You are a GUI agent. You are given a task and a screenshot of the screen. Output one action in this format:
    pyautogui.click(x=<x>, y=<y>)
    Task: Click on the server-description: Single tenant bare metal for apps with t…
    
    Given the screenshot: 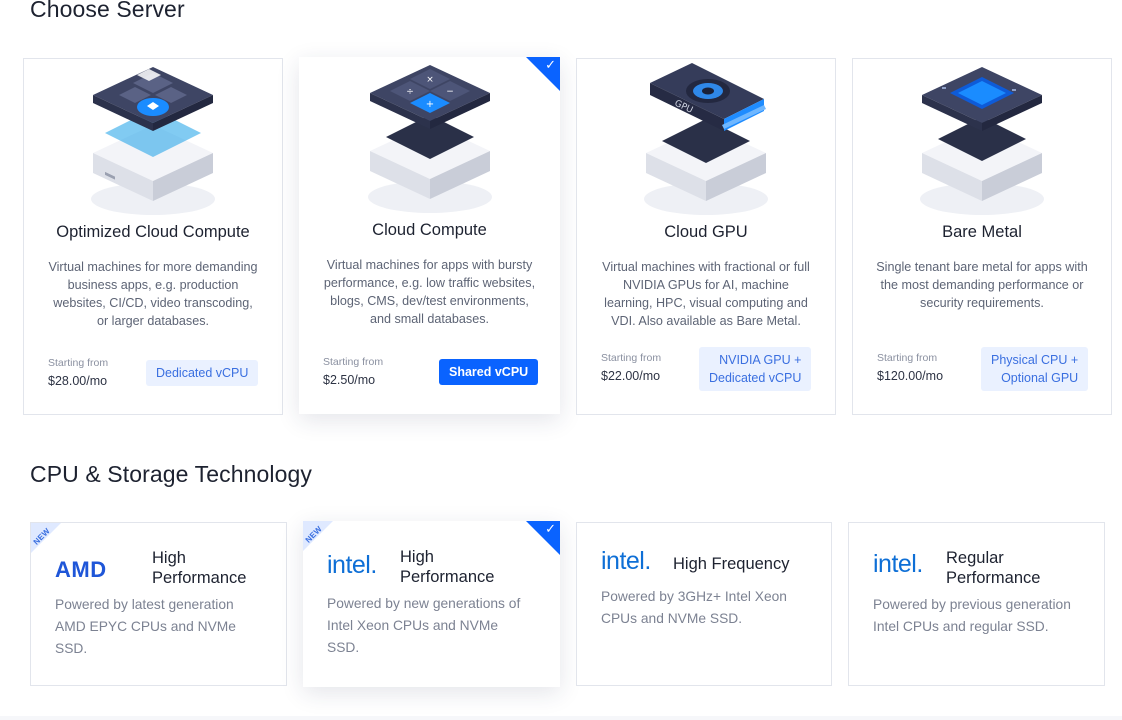 What is the action you would take?
    pyautogui.click(x=982, y=285)
    